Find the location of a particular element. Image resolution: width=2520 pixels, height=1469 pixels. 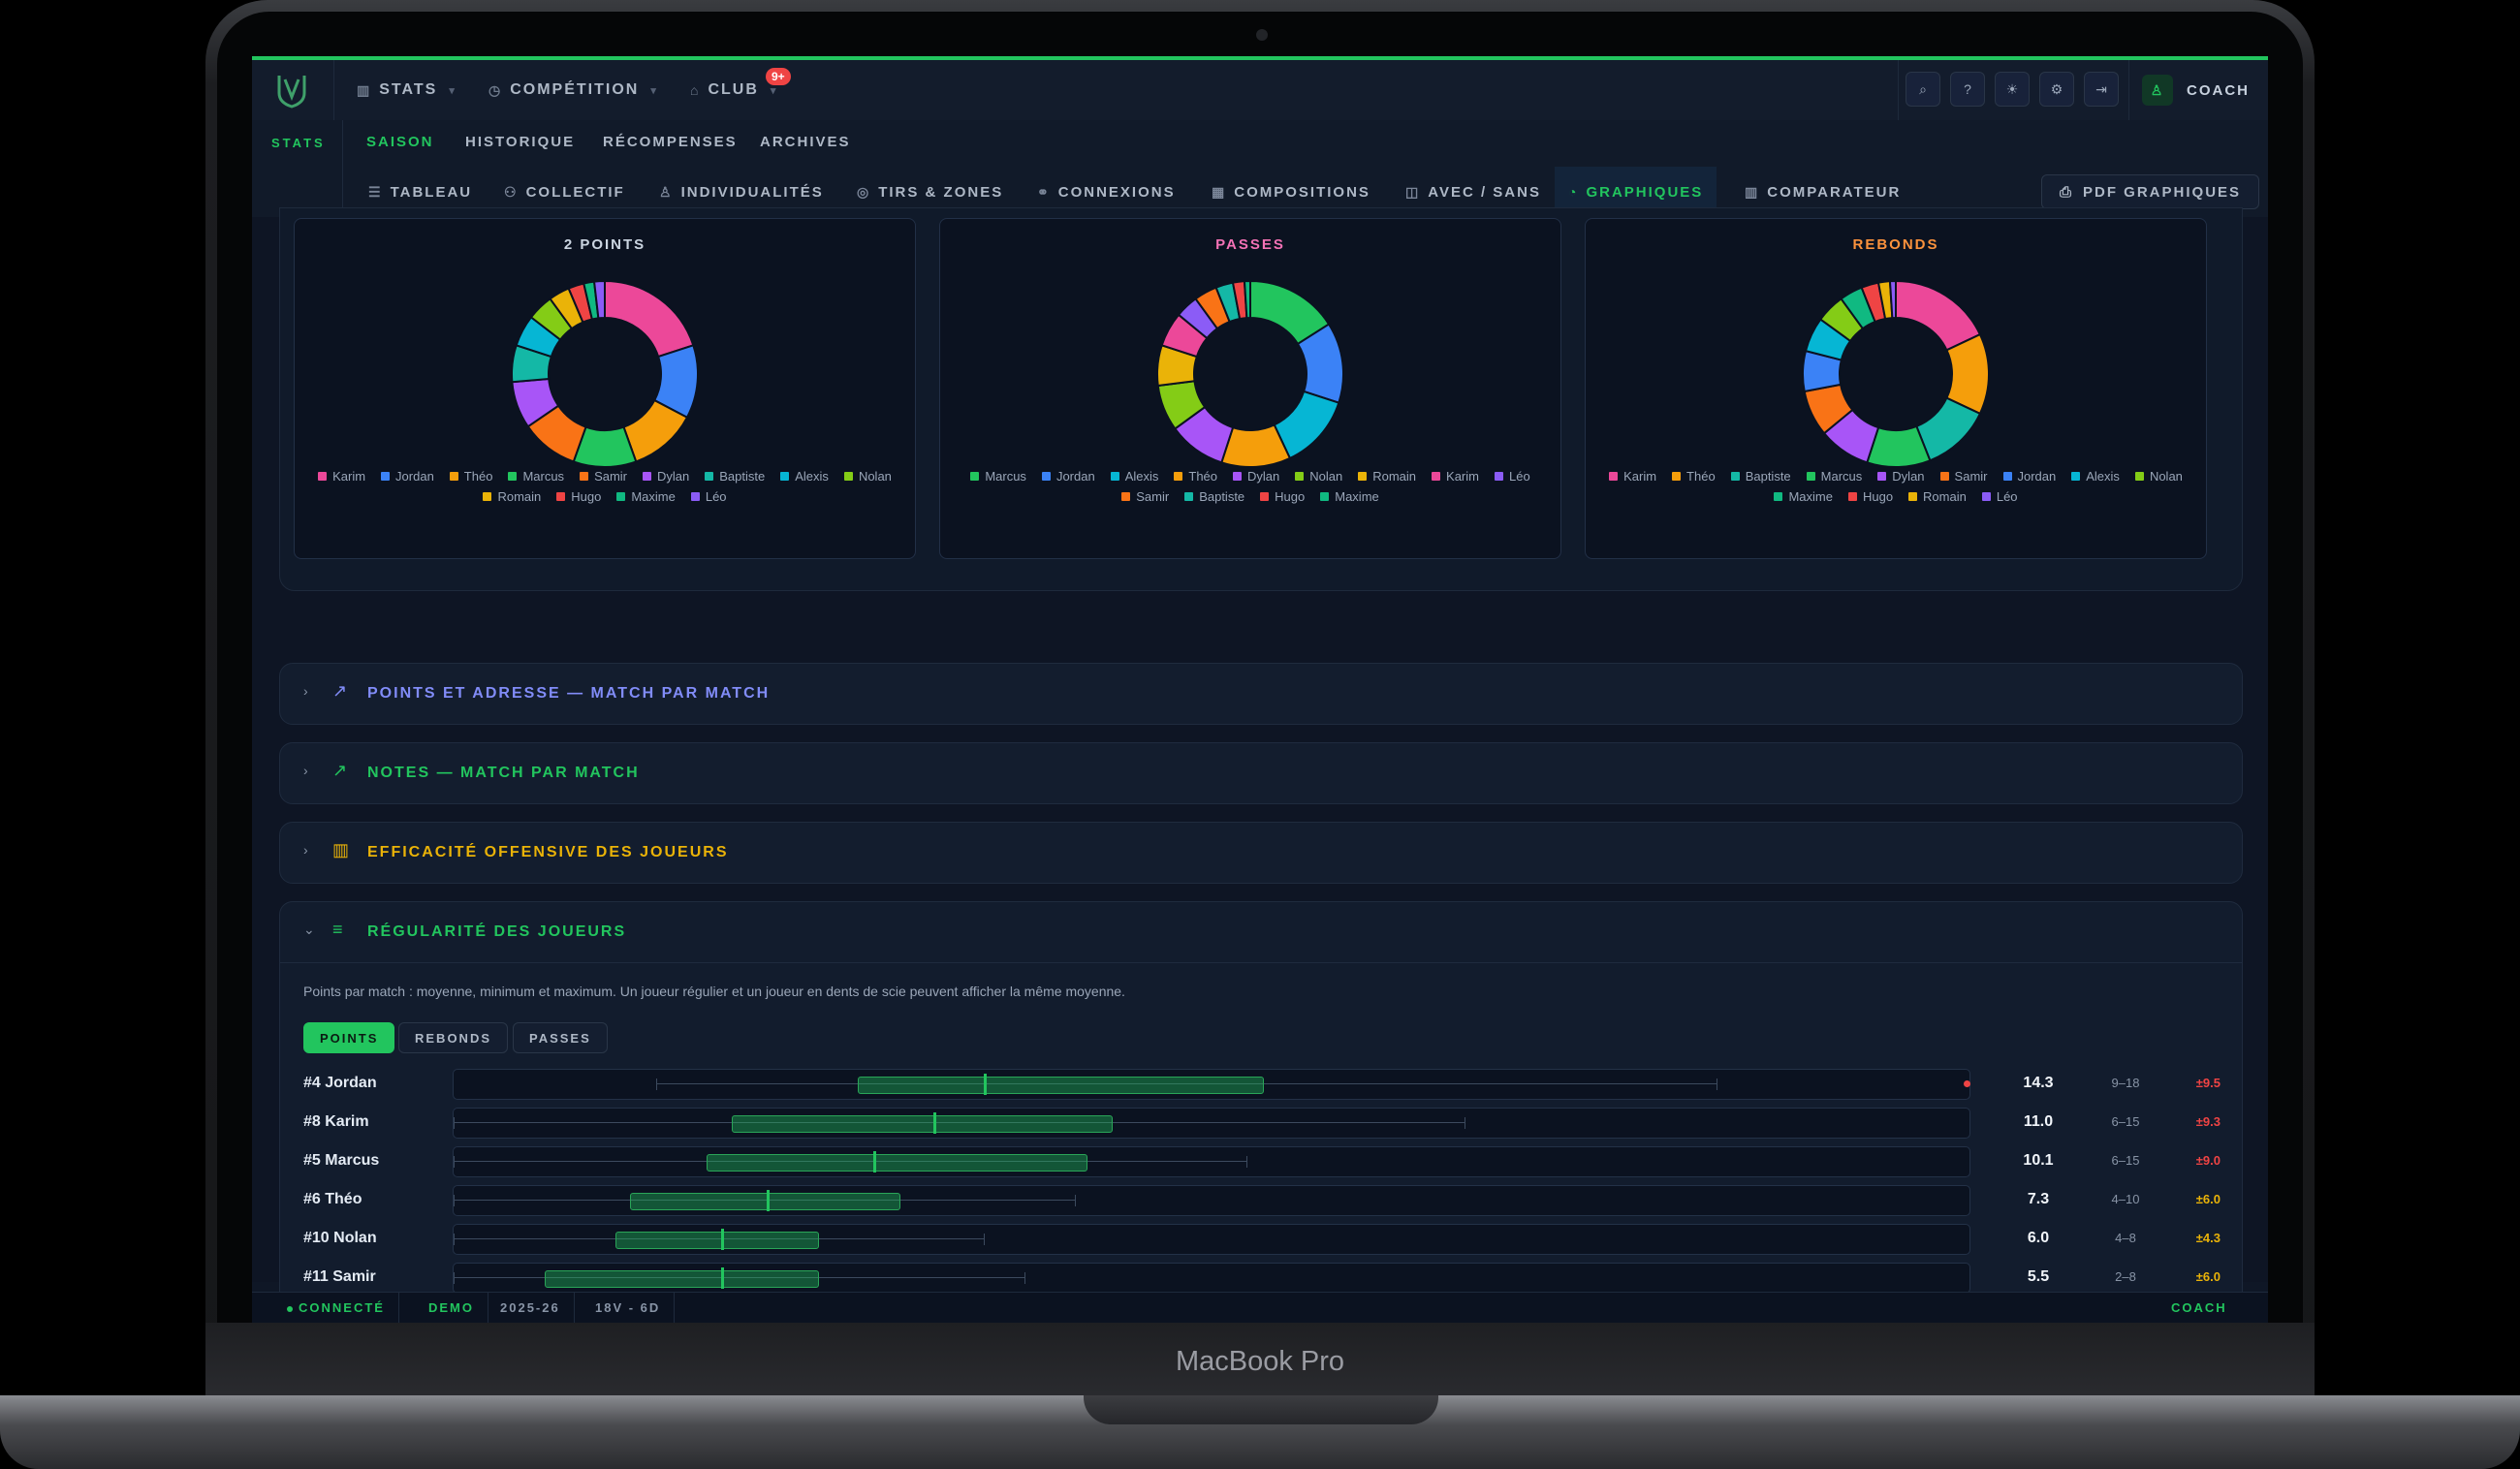

tab-label: INDIVIDUALITÉS is located at coordinates (752, 192).